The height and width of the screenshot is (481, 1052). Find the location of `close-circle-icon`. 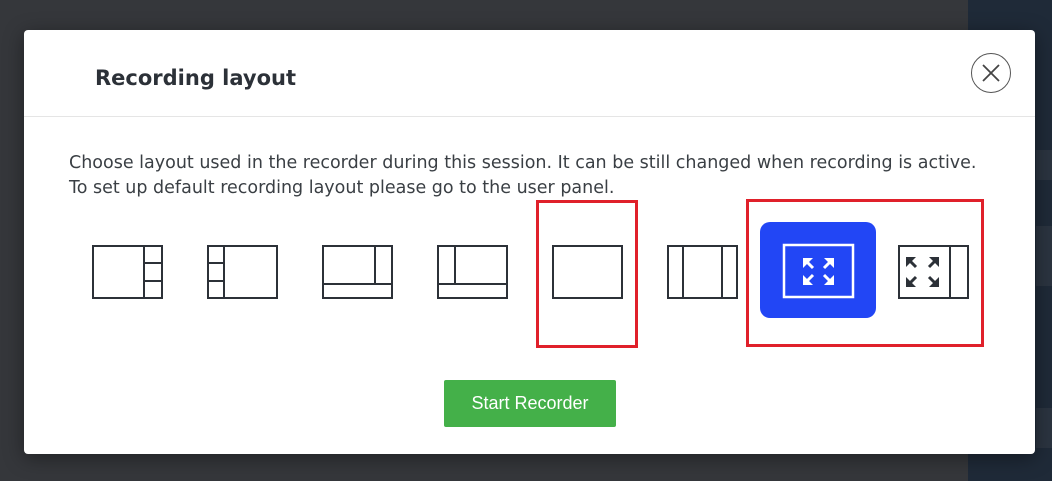

close-circle-icon is located at coordinates (991, 73).